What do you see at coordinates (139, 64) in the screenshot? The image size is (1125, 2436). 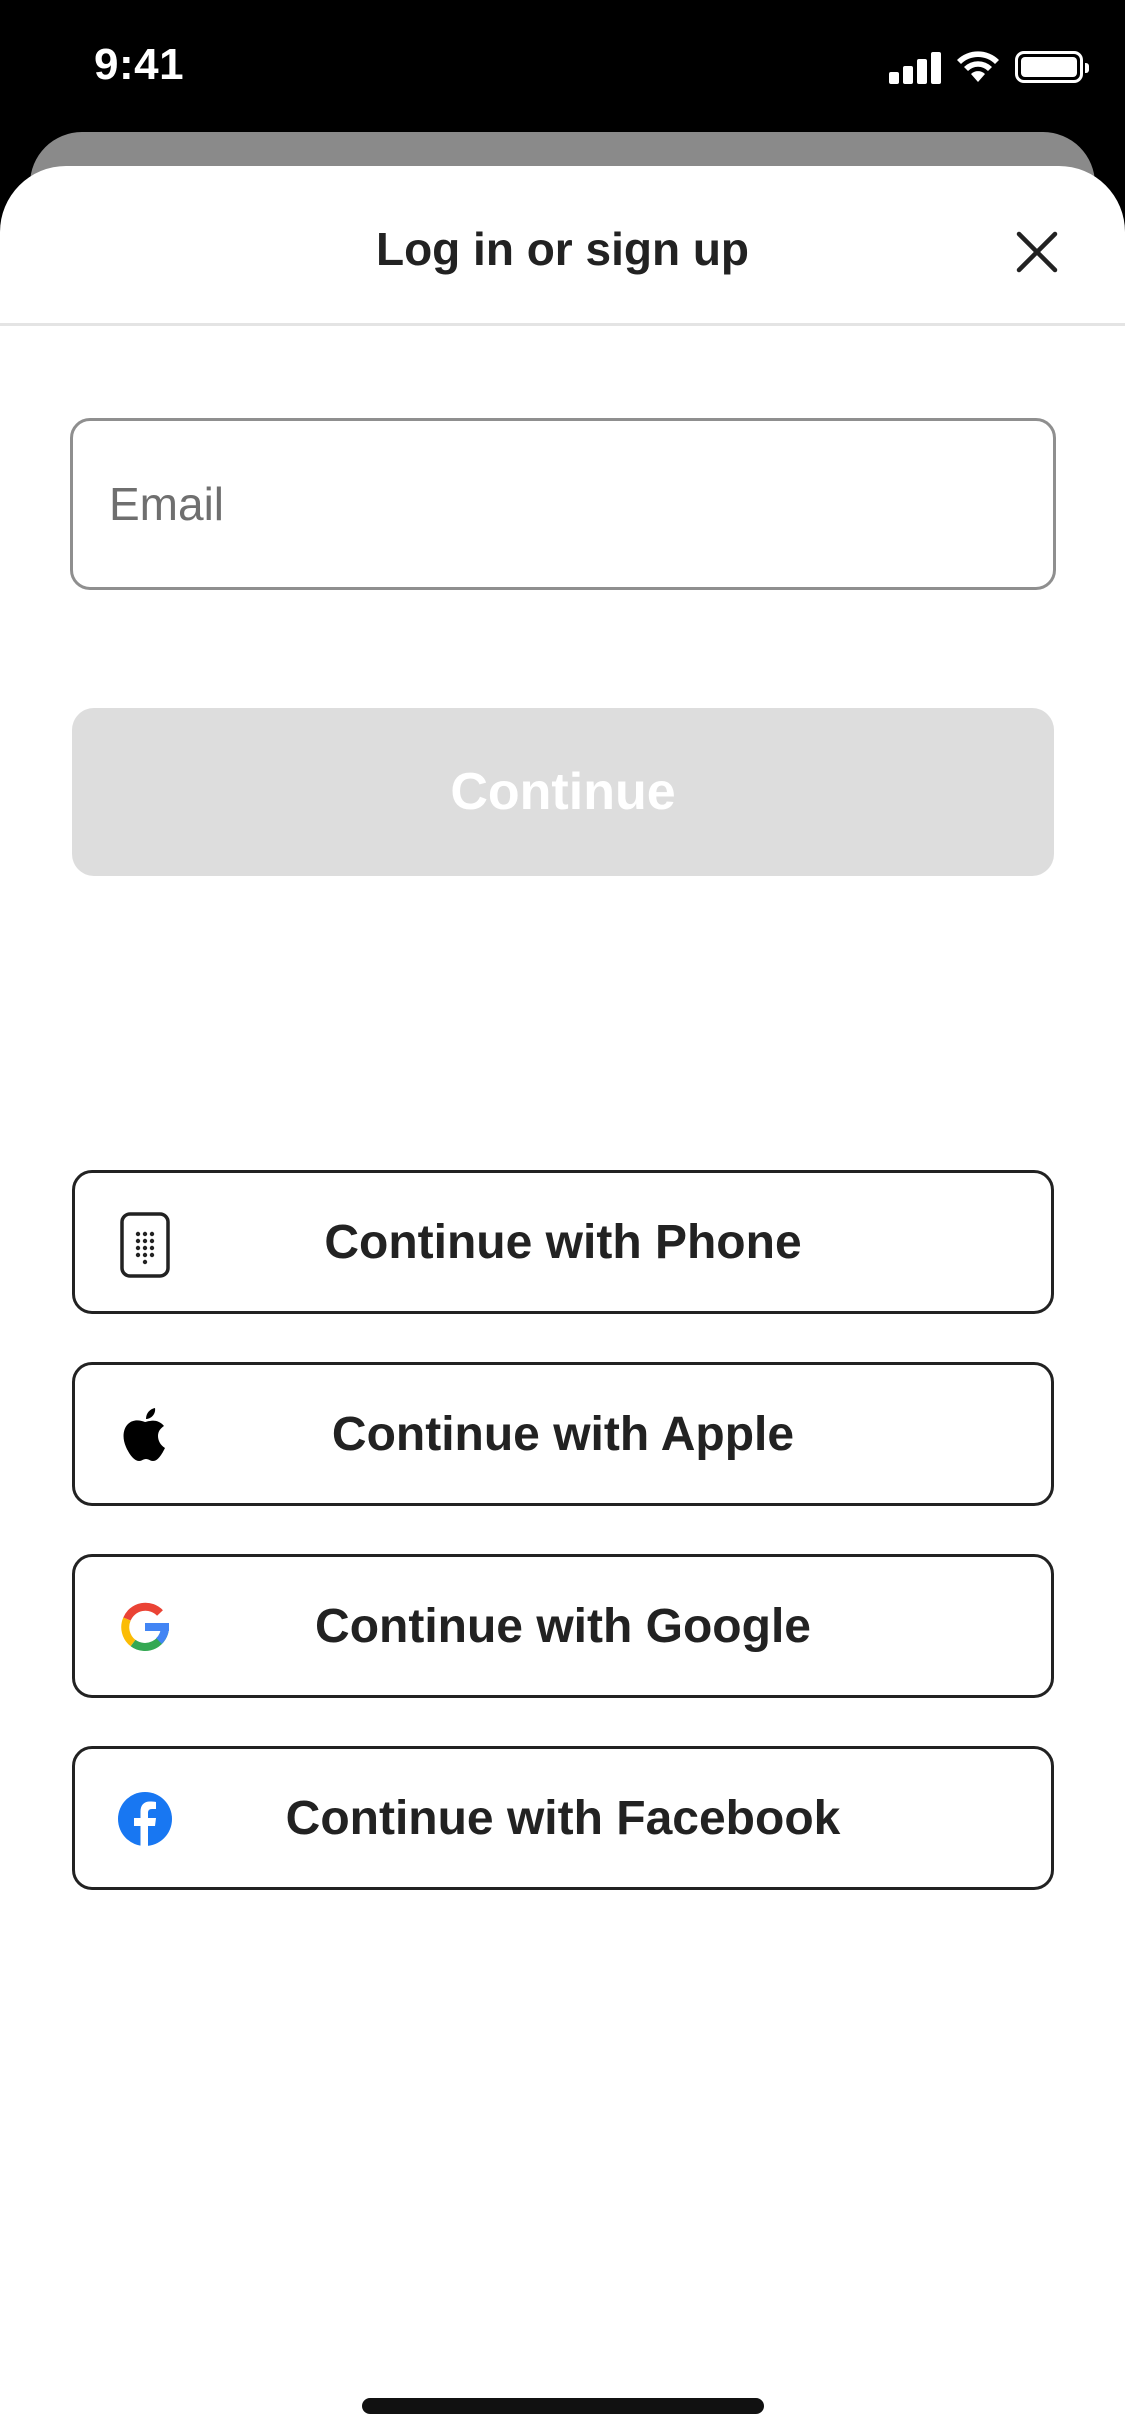 I see `status-time: 9:41` at bounding box center [139, 64].